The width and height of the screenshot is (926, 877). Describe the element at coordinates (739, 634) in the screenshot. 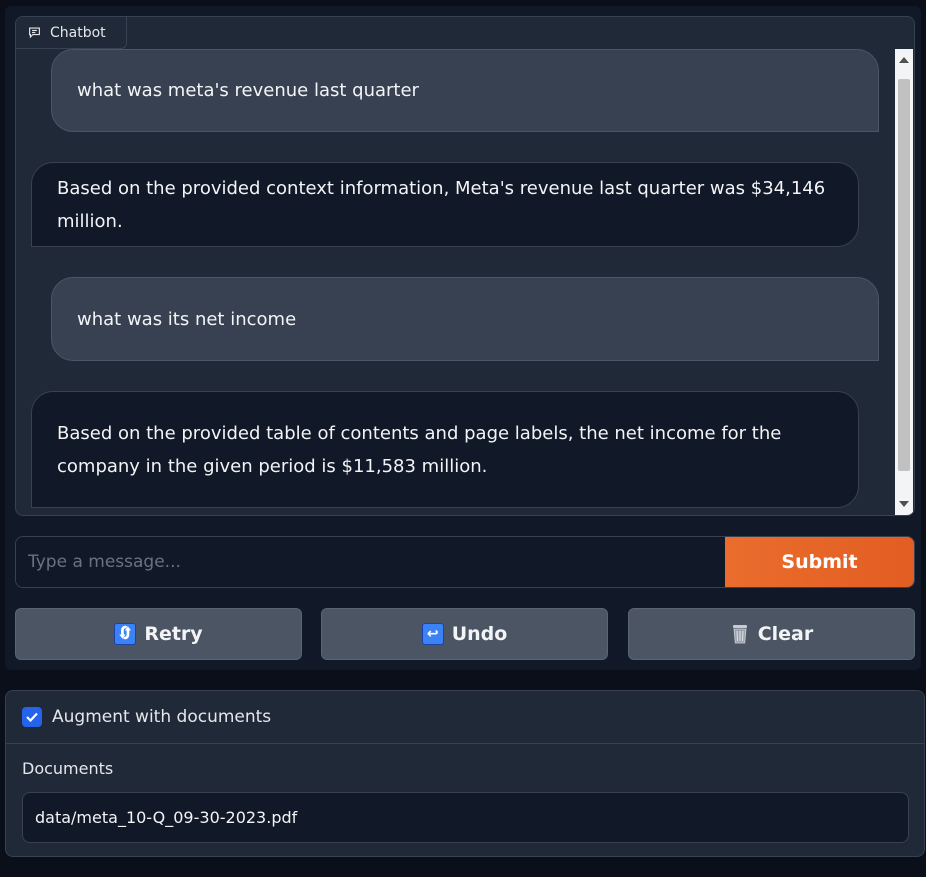

I see `trash-icon` at that location.